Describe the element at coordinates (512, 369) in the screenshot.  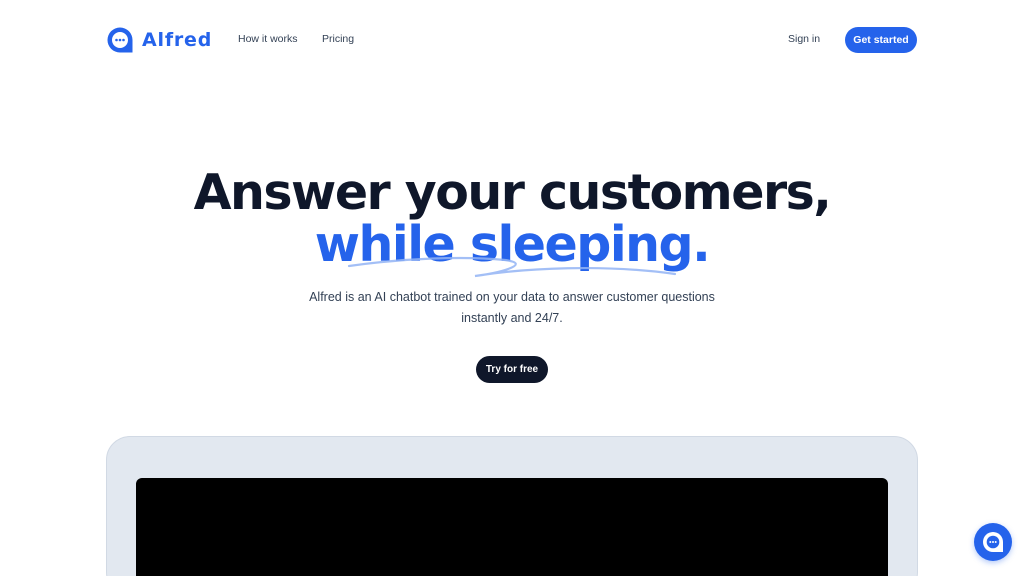
I see `try-for-free-button: Try for free` at that location.